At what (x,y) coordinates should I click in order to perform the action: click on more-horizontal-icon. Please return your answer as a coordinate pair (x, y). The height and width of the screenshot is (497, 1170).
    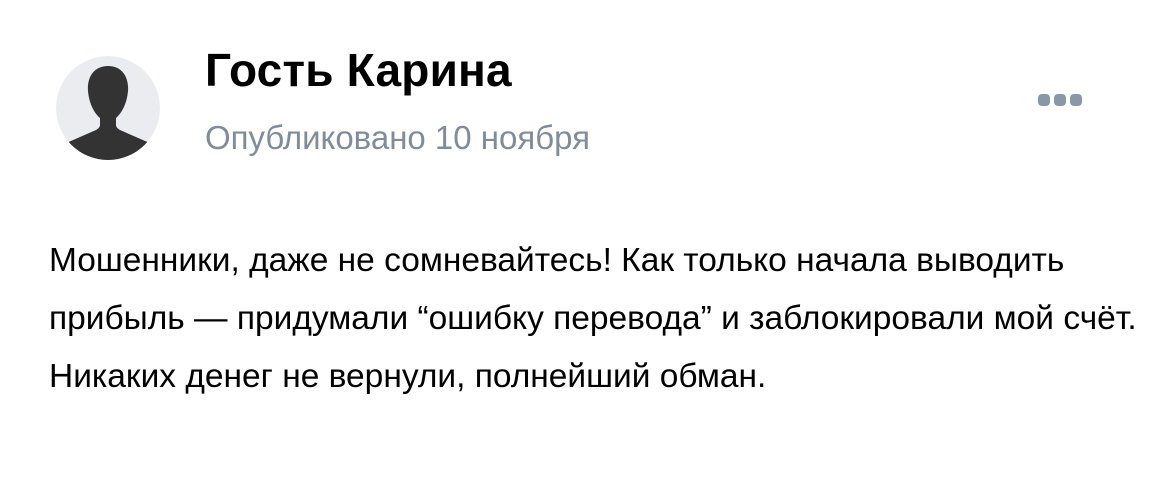
    Looking at the image, I should click on (1060, 100).